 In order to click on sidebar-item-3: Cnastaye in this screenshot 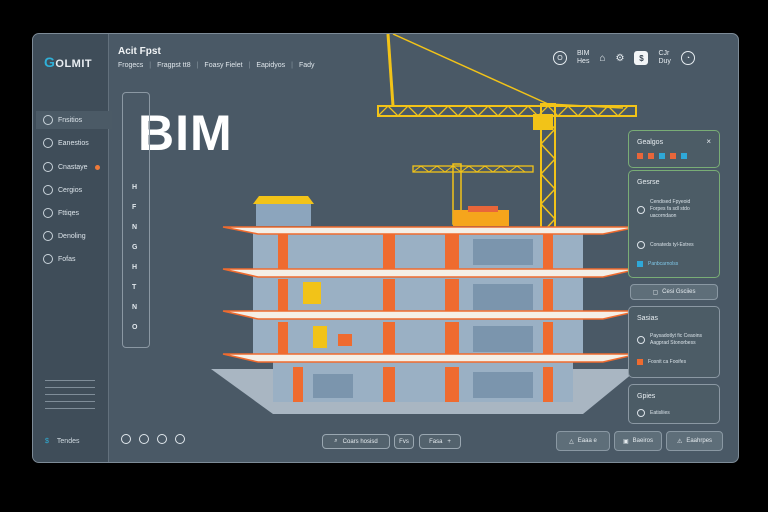, I will do `click(75, 167)`.